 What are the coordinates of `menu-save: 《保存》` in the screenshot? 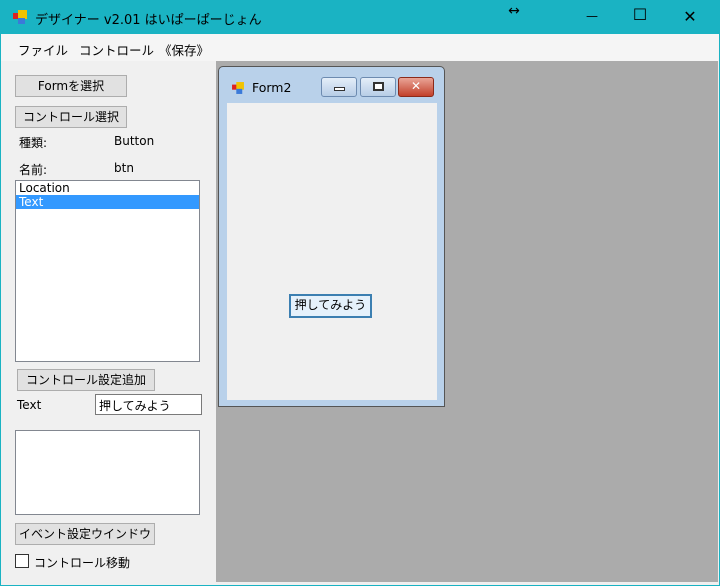 It's located at (184, 49).